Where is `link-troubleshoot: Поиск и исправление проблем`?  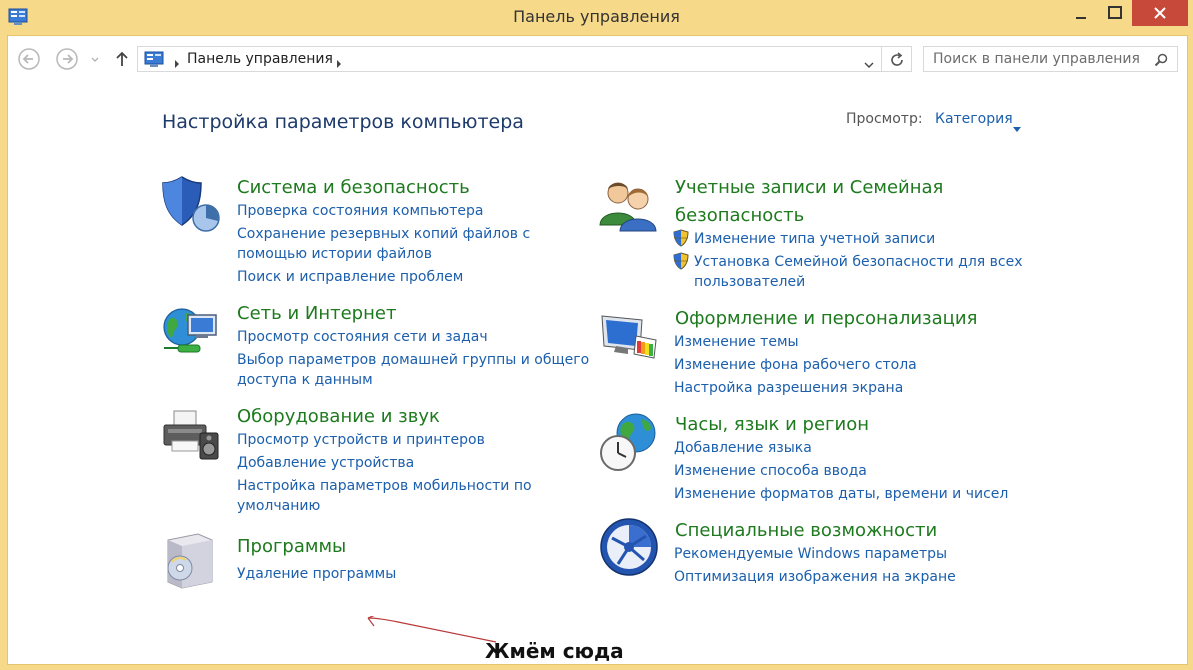 link-troubleshoot: Поиск и исправление проблем is located at coordinates (350, 277).